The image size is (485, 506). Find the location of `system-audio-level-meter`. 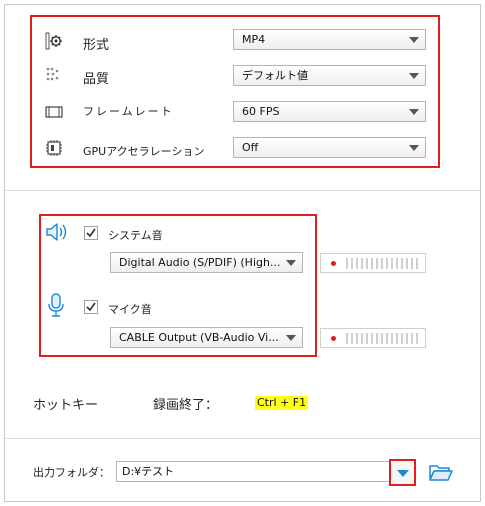

system-audio-level-meter is located at coordinates (373, 263).